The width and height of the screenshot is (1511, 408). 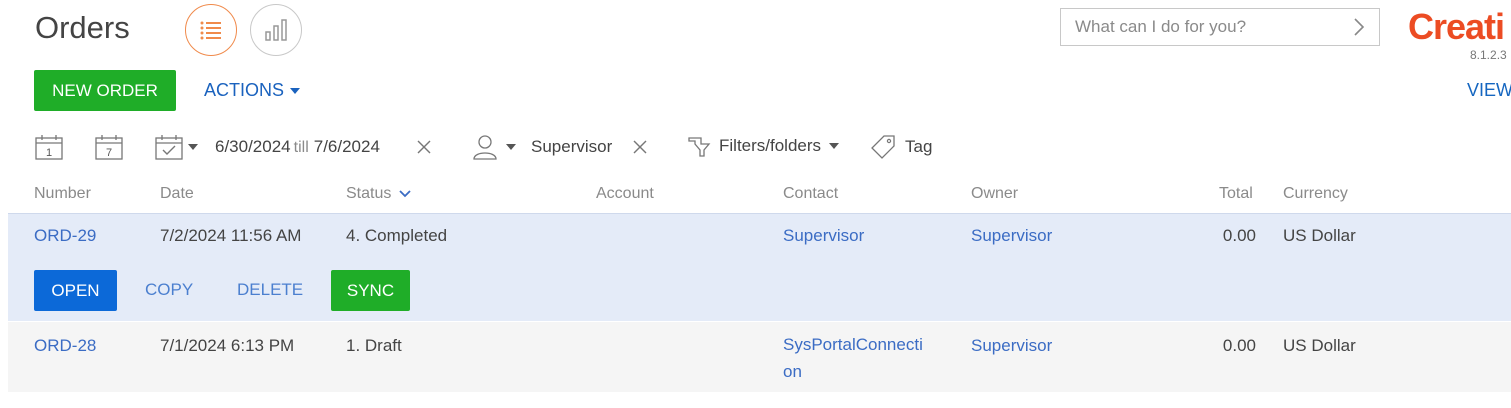 What do you see at coordinates (346, 146) in the screenshot?
I see `date-to: 7/6/2024` at bounding box center [346, 146].